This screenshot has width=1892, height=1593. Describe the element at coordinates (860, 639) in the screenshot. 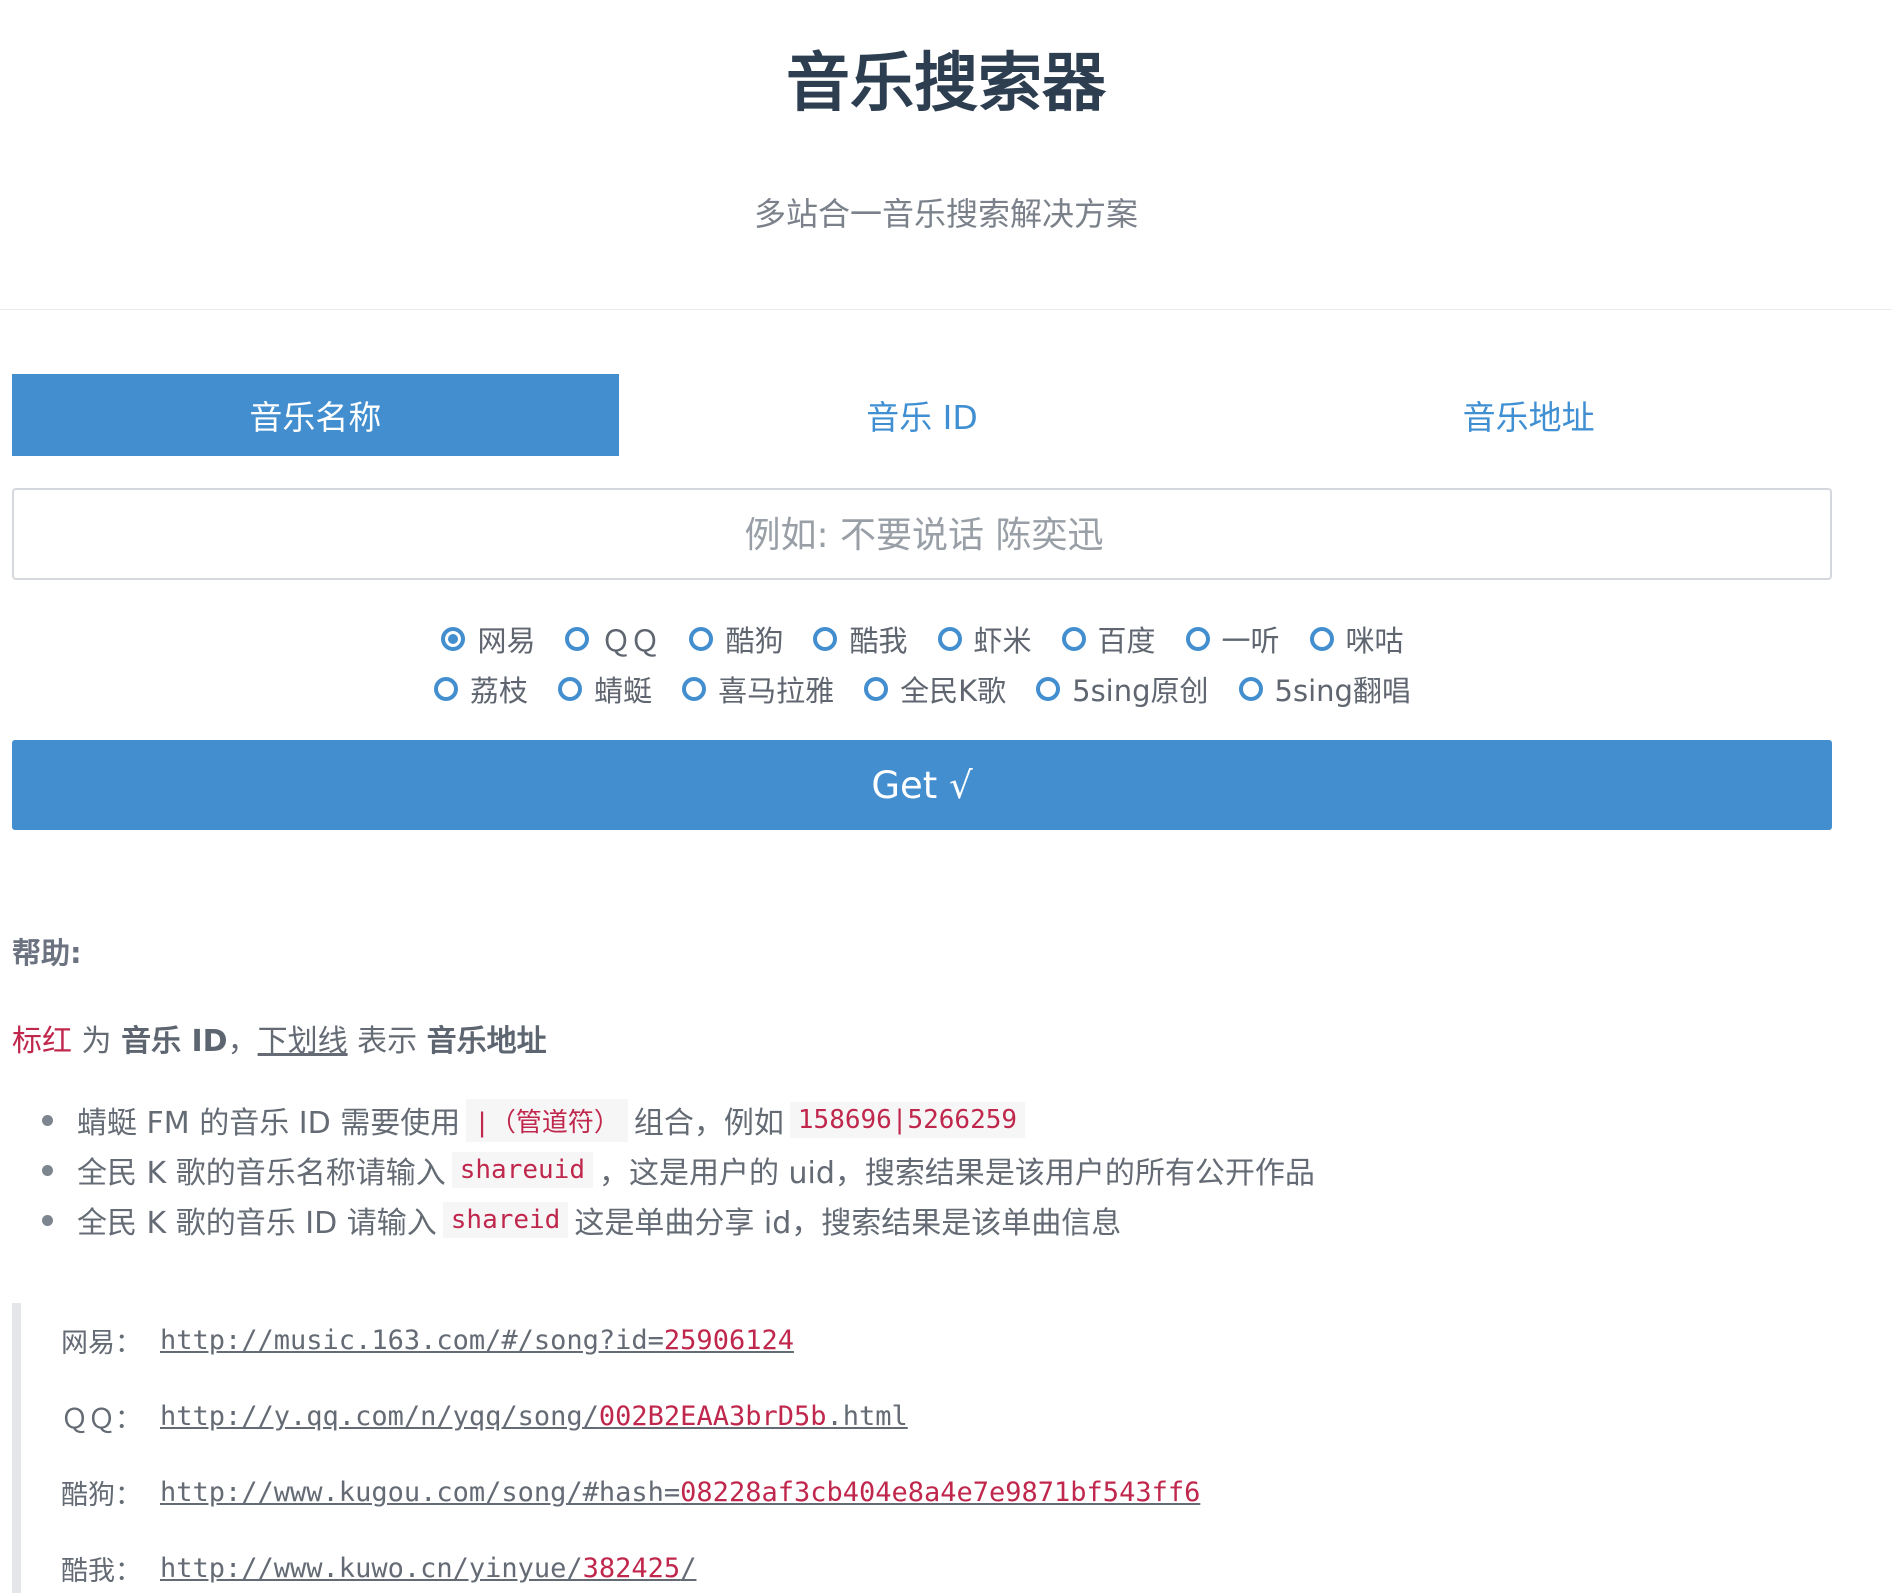

I see `source-option-kuwo: 酷我` at that location.